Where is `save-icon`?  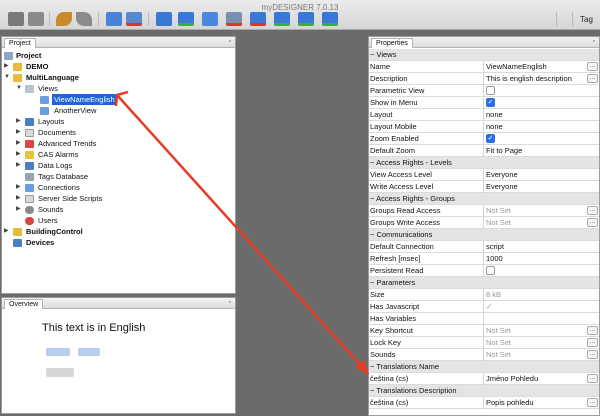 save-icon is located at coordinates (16, 19).